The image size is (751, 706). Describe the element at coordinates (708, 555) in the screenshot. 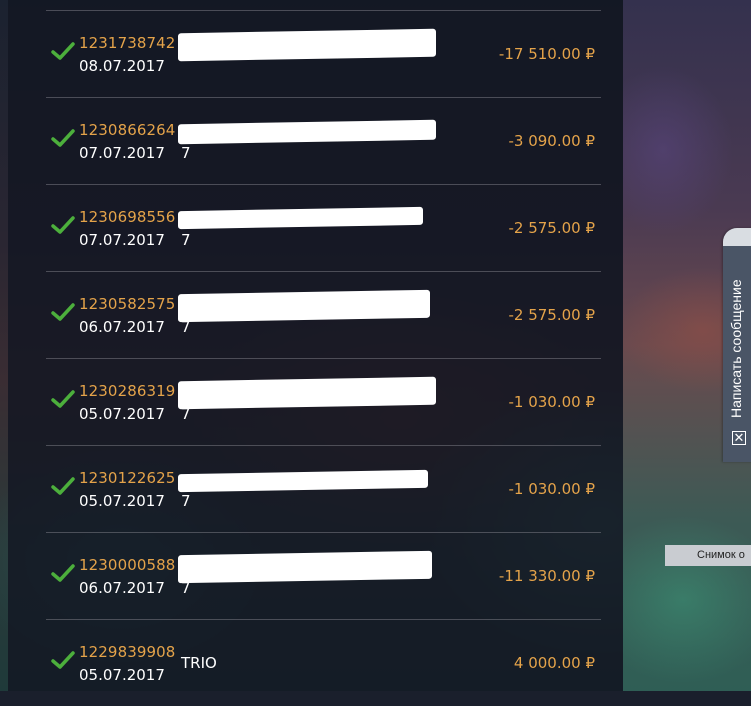

I see `screenshot-label: Снимок о` at that location.